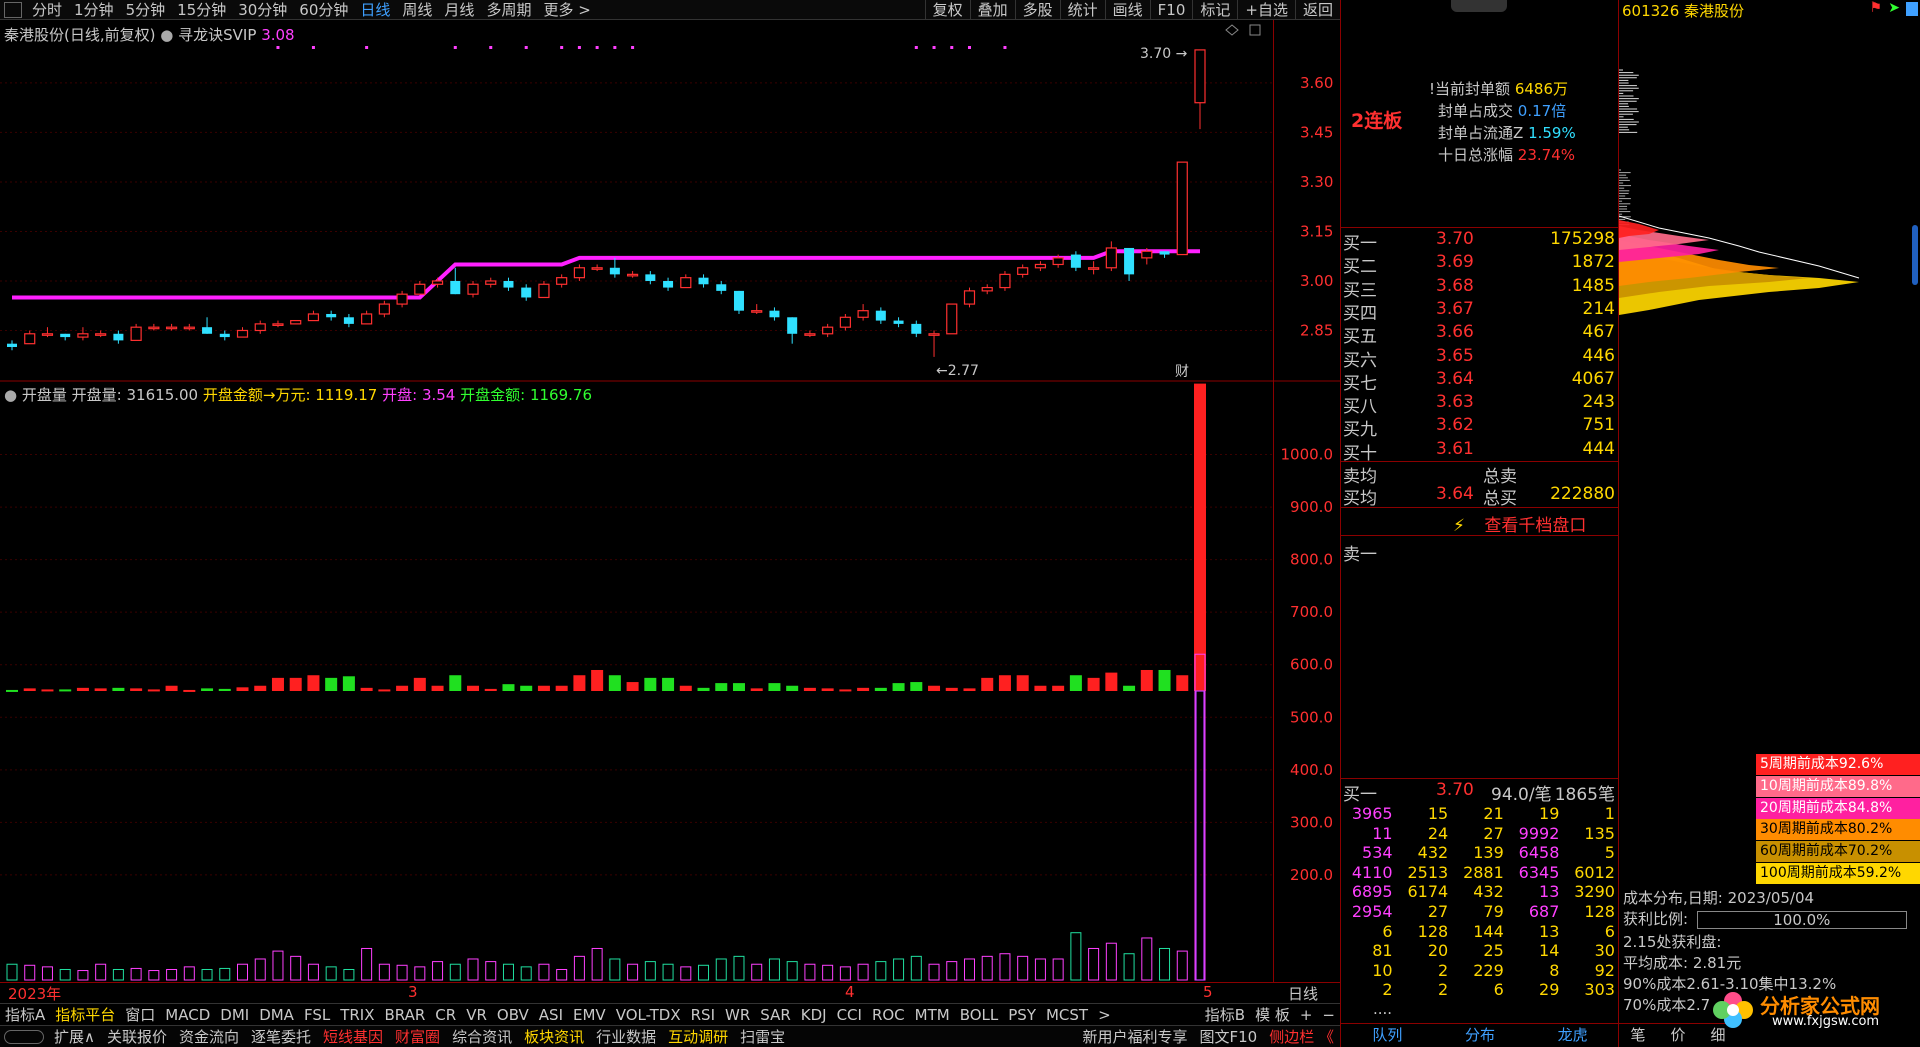 The image size is (1920, 1047). What do you see at coordinates (932, 1015) in the screenshot?
I see `indicator-tab: MTM` at bounding box center [932, 1015].